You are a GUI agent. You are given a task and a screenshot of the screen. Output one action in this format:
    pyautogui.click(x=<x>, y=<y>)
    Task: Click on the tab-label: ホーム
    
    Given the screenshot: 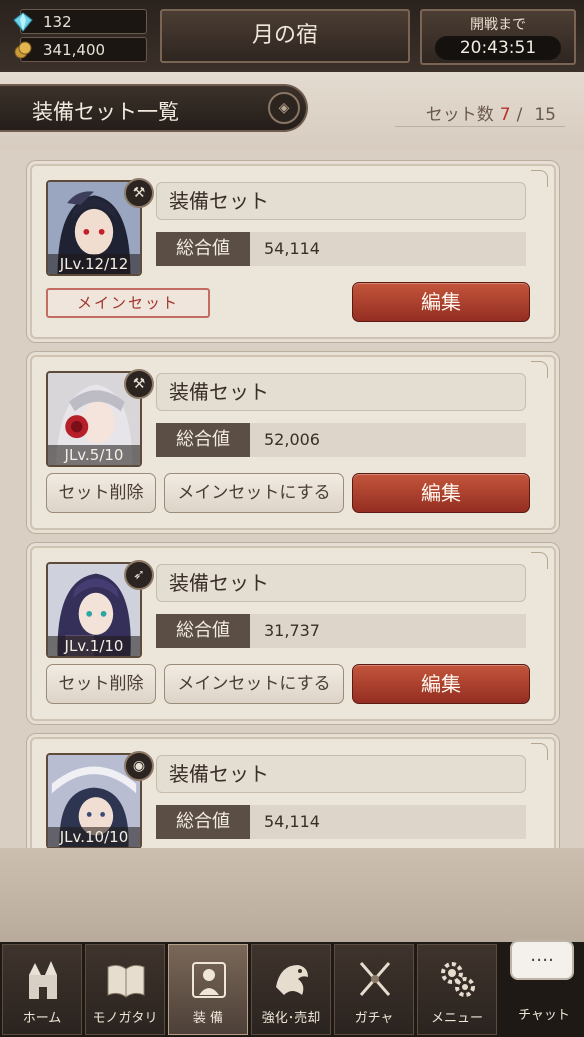 What is the action you would take?
    pyautogui.click(x=42, y=1018)
    